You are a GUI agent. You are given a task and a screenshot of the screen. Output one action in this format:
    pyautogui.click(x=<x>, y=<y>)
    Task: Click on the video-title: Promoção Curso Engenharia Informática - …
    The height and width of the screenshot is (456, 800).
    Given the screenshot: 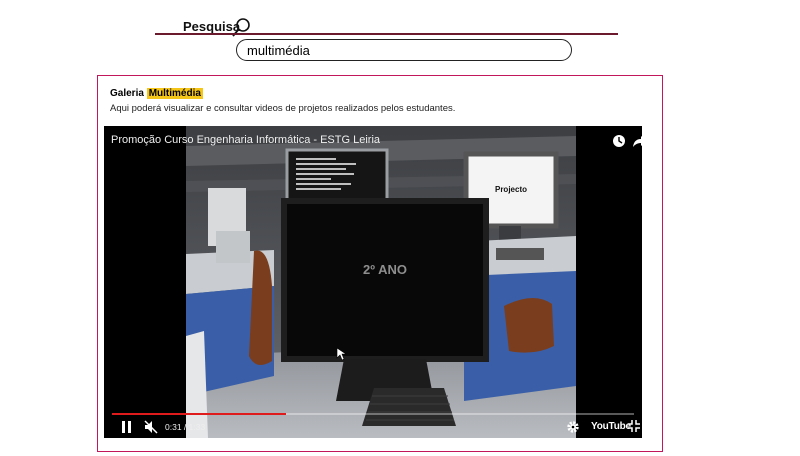 What is the action you would take?
    pyautogui.click(x=245, y=140)
    